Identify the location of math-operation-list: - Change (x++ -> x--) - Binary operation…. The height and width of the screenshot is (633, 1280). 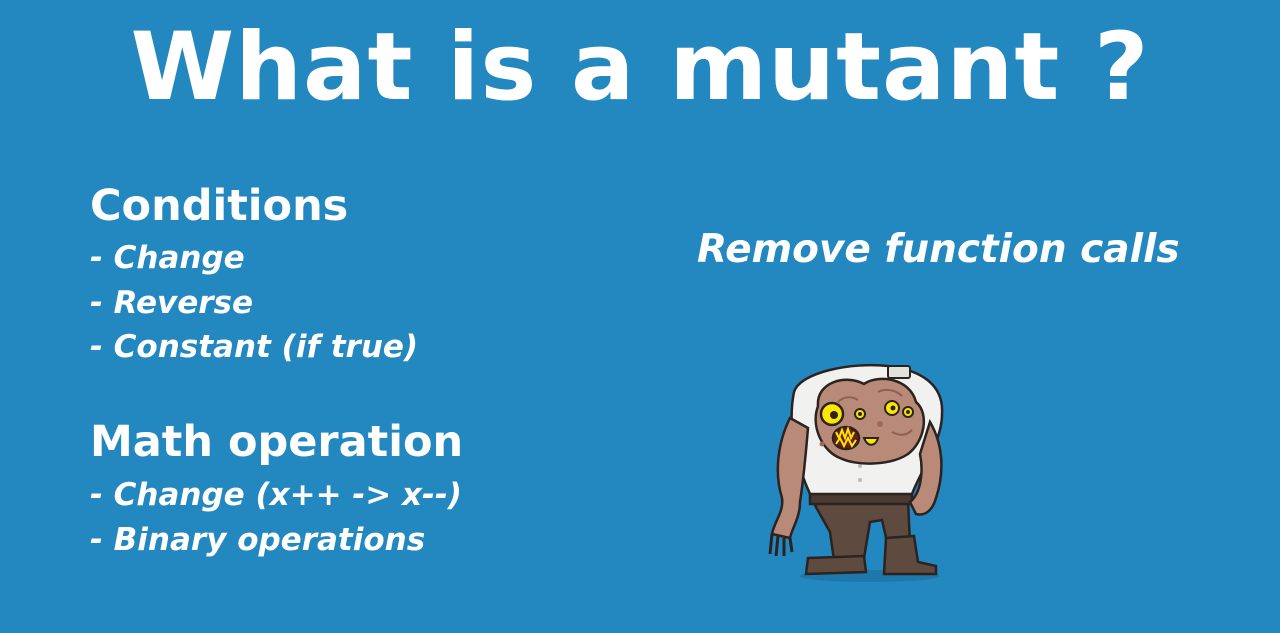
(276, 517).